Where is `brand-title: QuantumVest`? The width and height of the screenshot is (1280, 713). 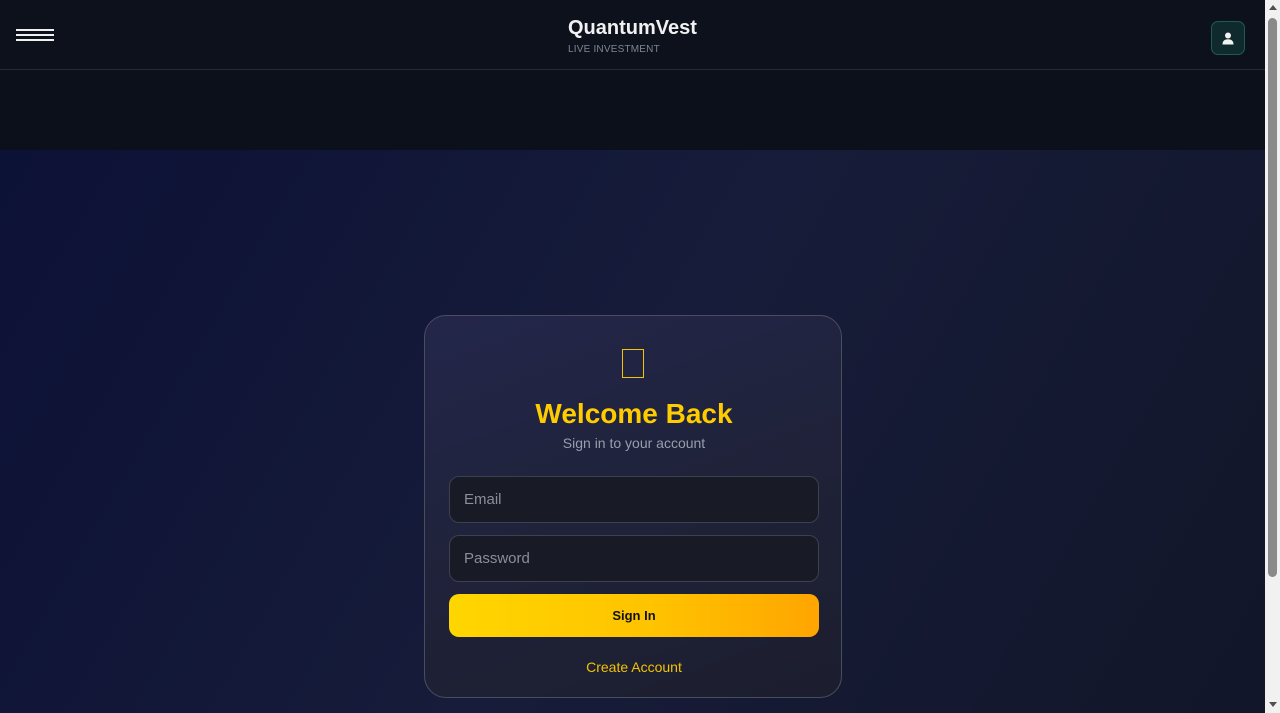 brand-title: QuantumVest is located at coordinates (632, 28).